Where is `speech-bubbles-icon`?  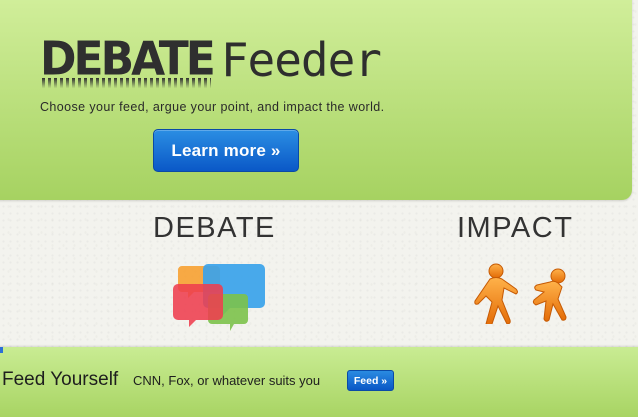
speech-bubbles-icon is located at coordinates (219, 297).